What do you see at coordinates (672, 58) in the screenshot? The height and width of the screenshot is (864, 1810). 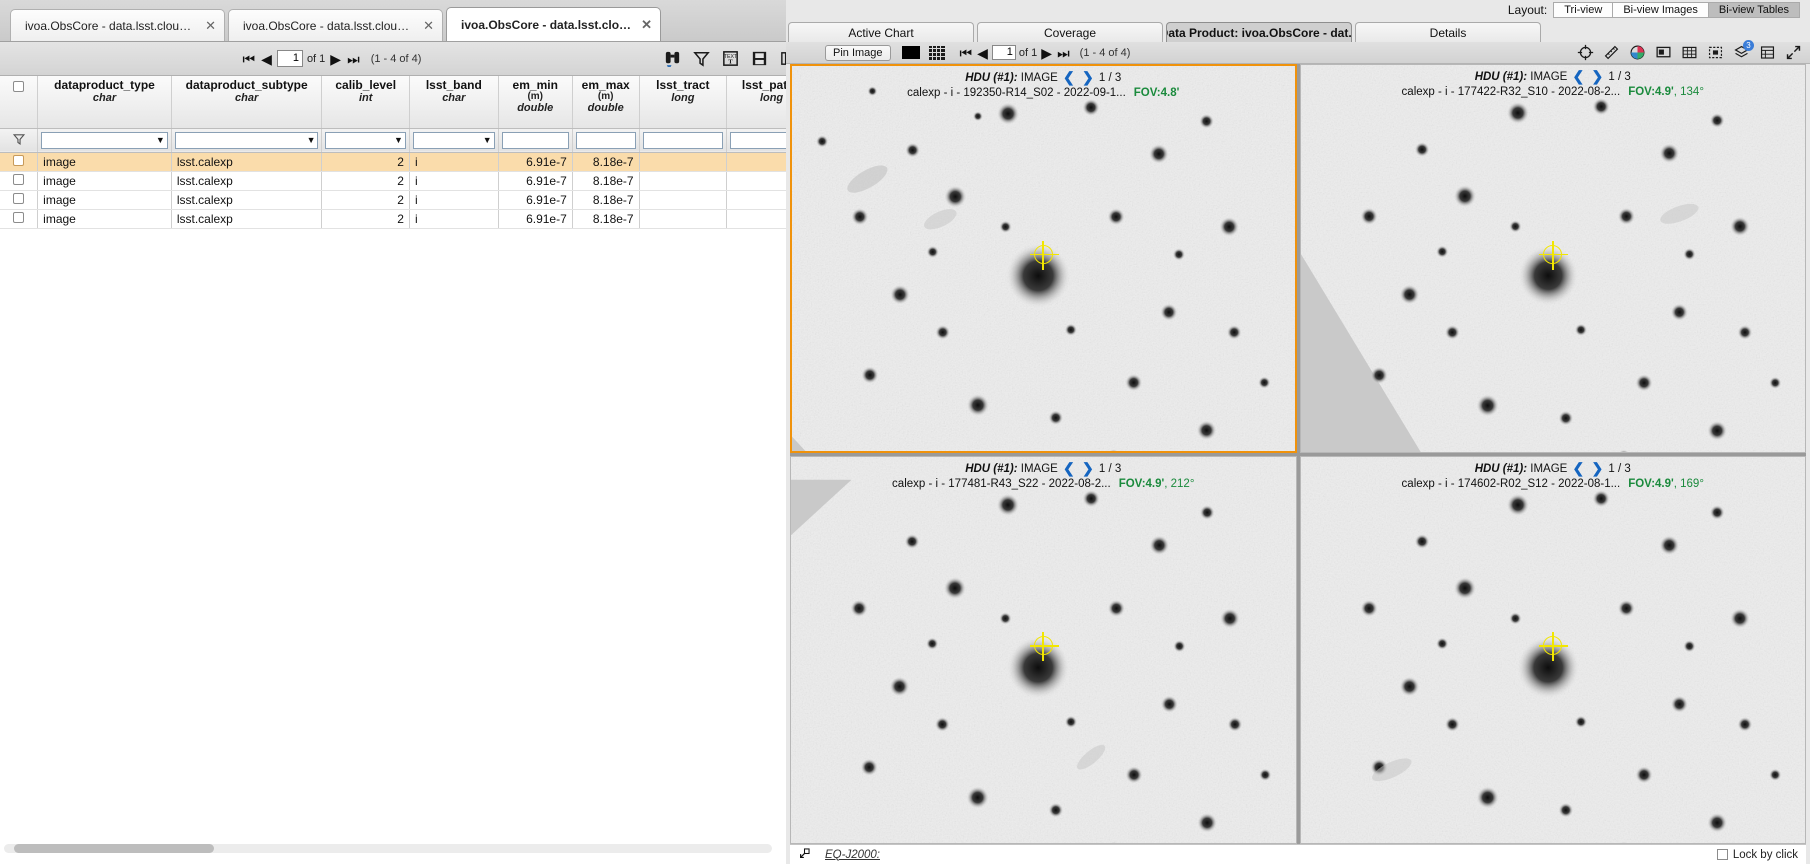 I see `binoculars-icon` at bounding box center [672, 58].